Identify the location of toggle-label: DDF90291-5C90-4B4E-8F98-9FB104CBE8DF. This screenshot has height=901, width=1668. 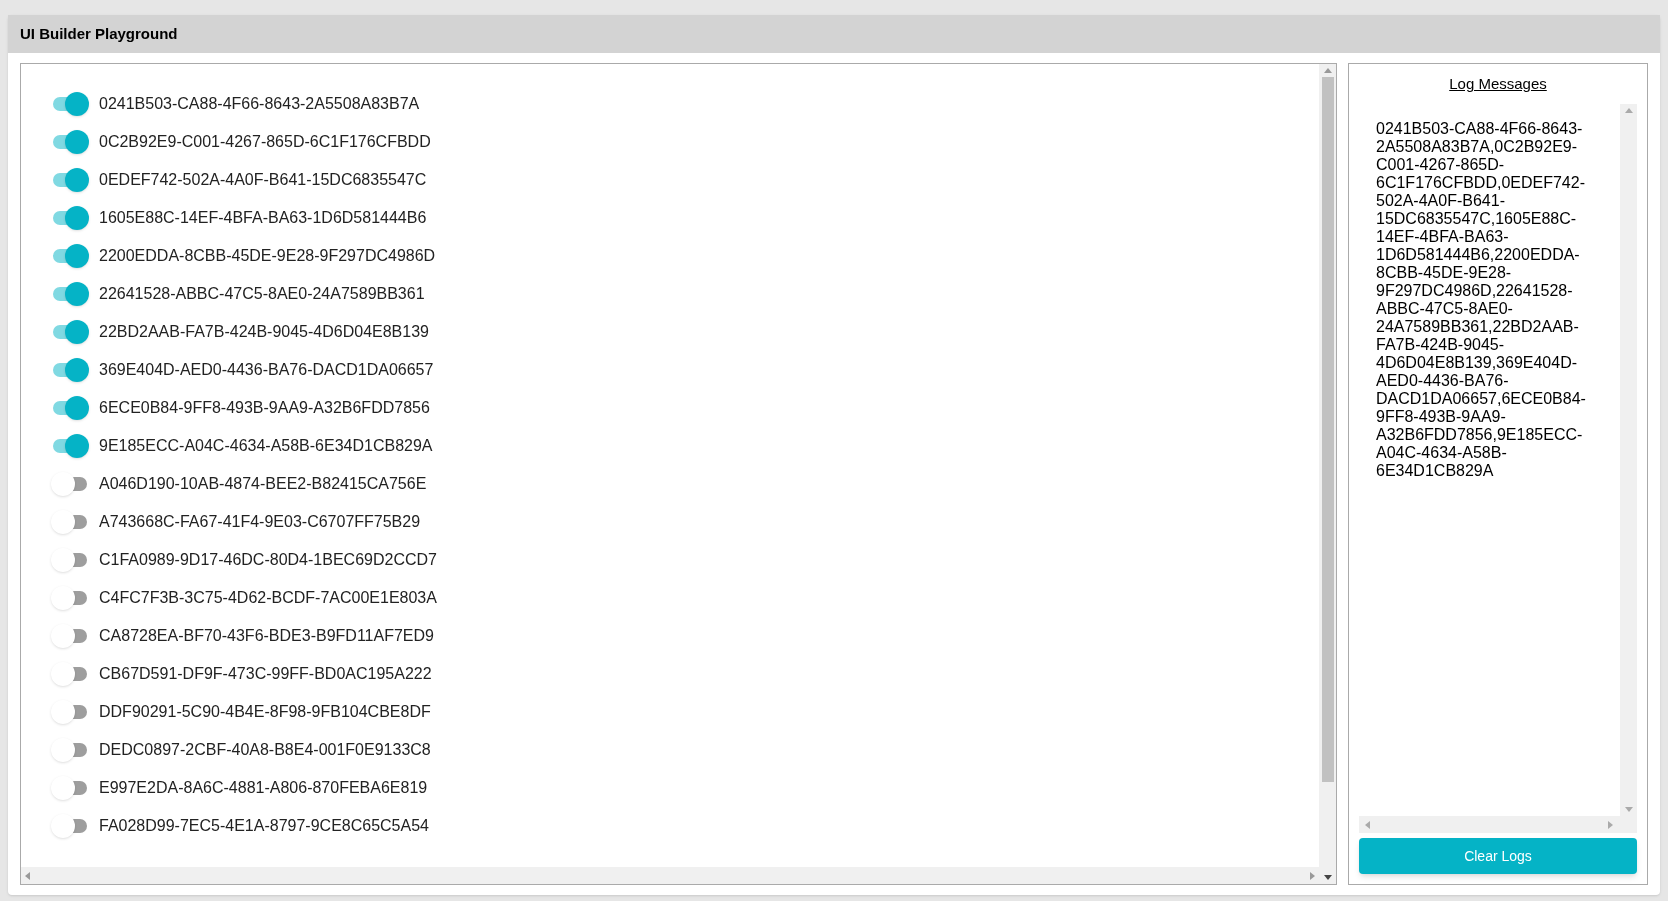
(265, 712).